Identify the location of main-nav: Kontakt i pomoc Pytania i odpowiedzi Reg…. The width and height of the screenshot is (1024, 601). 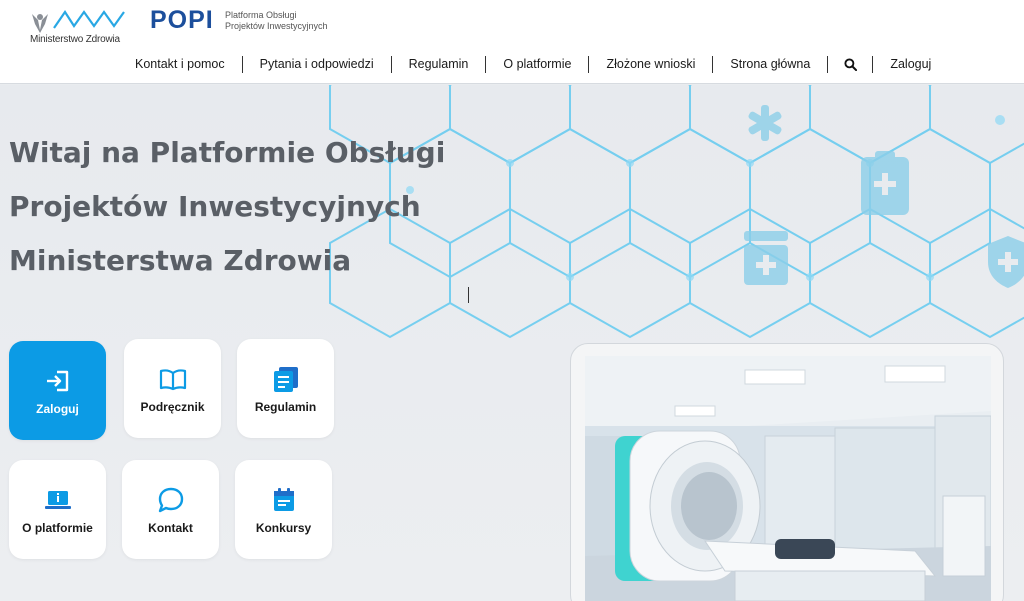
(533, 64).